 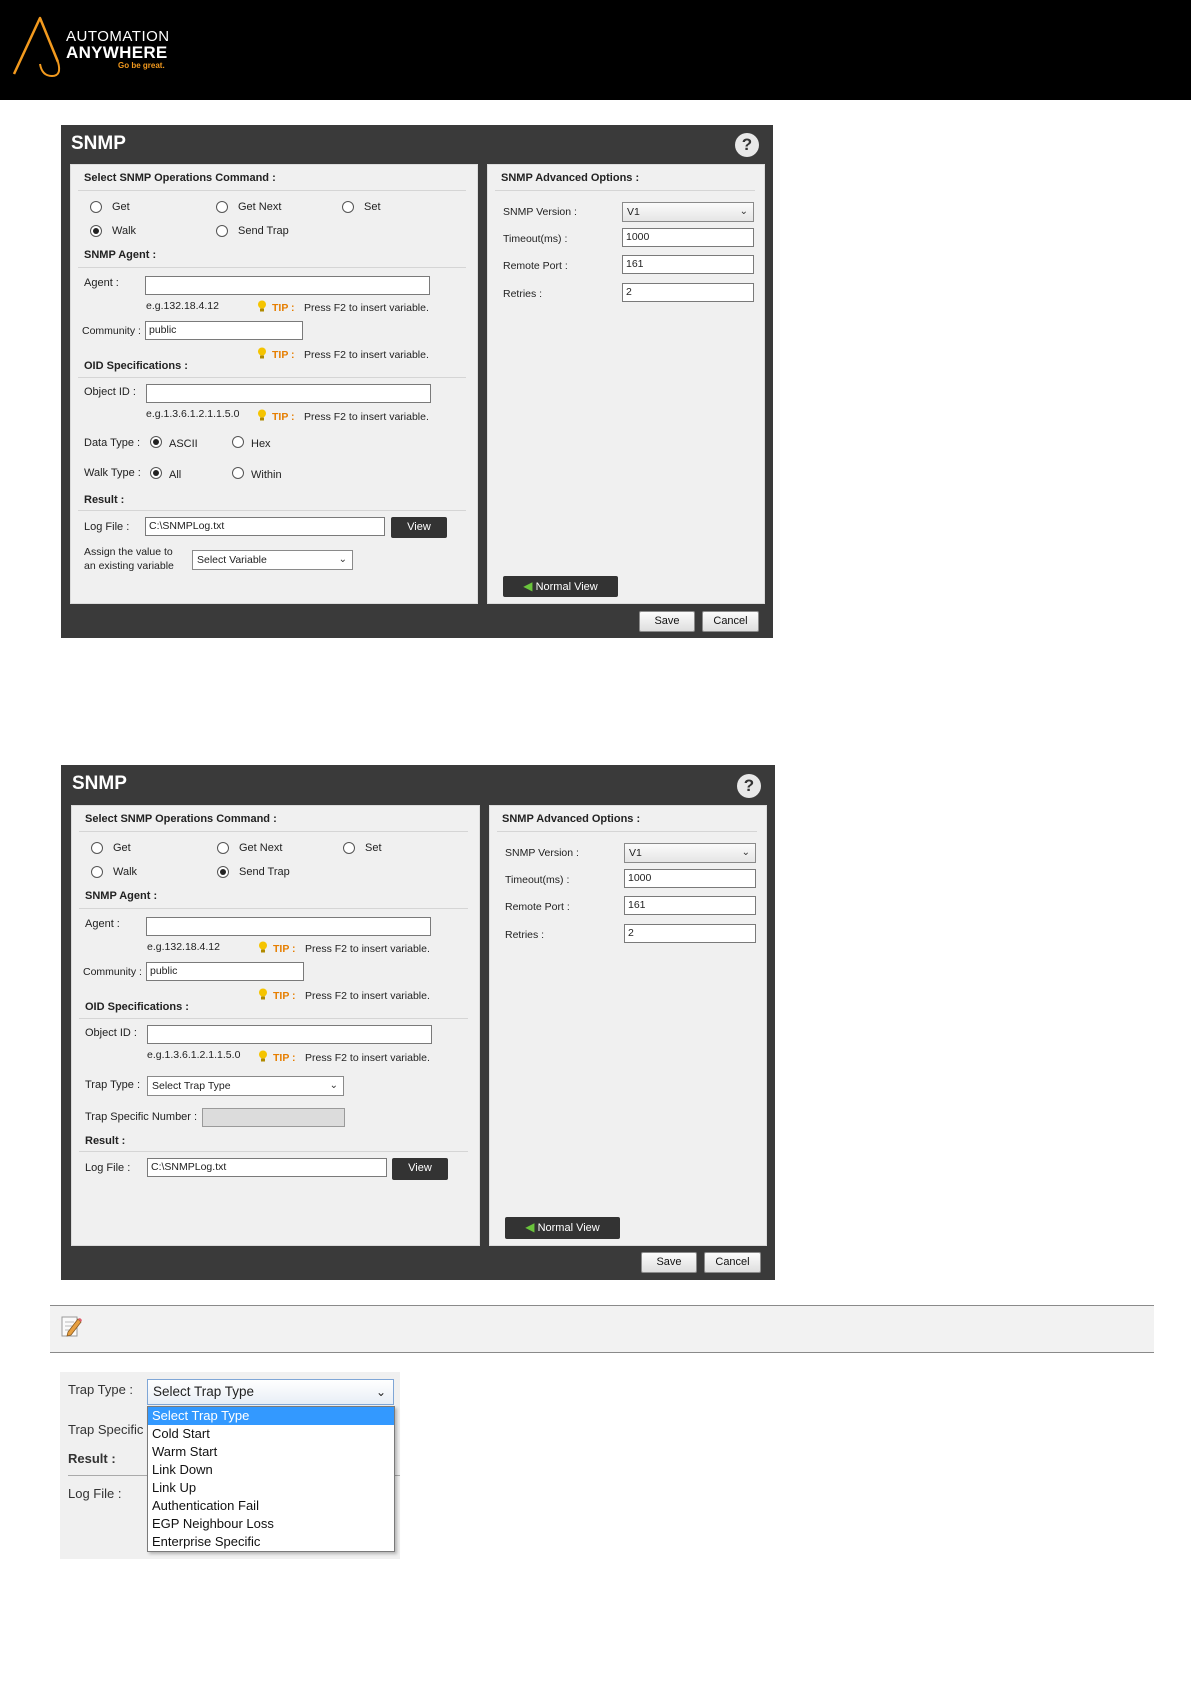 I want to click on assign-label-line1: Assign the value to, so click(x=128, y=552).